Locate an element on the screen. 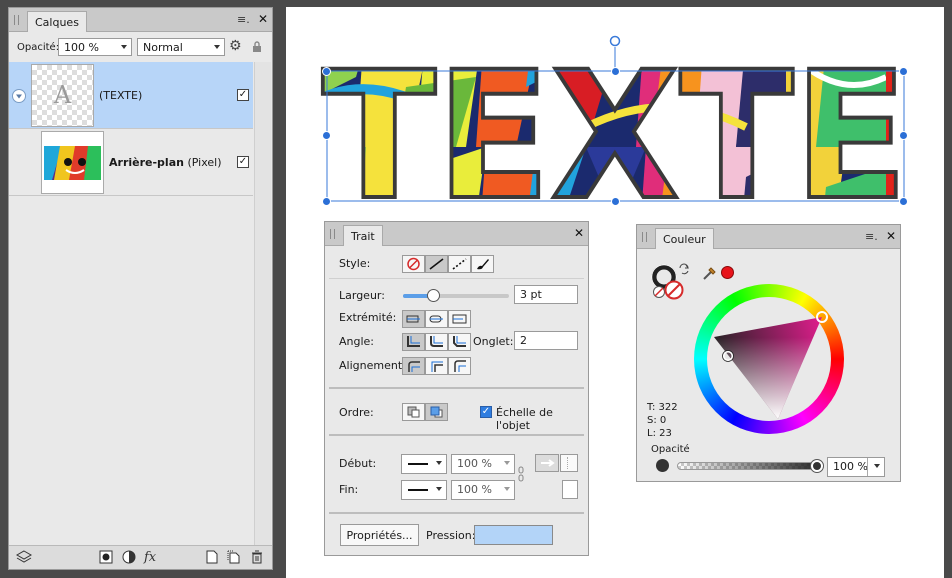 Image resolution: width=952 pixels, height=578 pixels. lock-icon is located at coordinates (257, 48).